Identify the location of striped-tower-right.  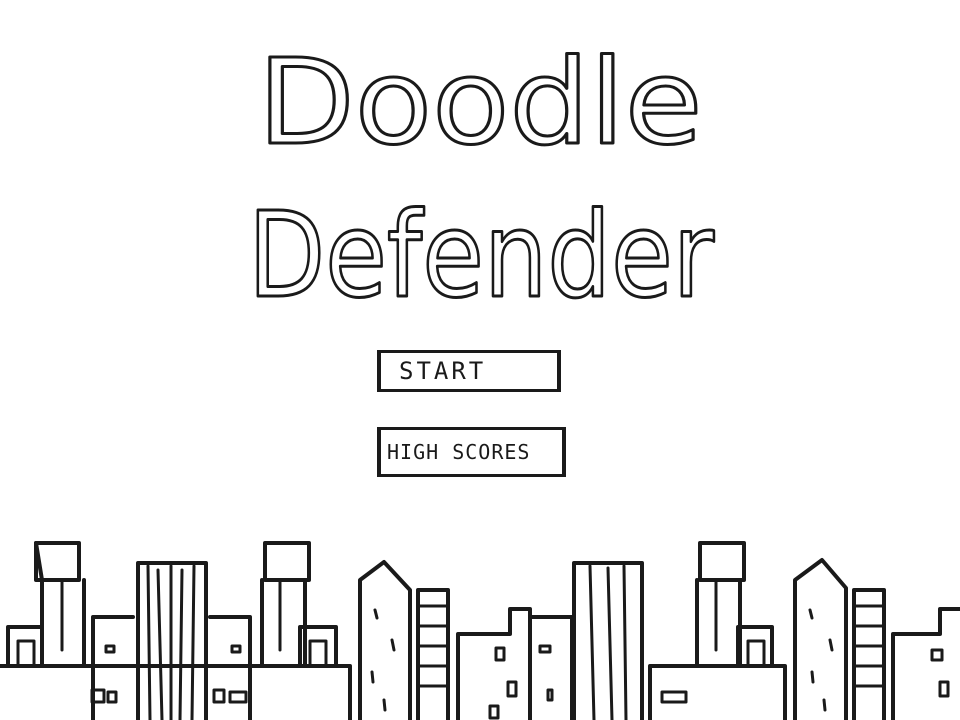
(608, 640).